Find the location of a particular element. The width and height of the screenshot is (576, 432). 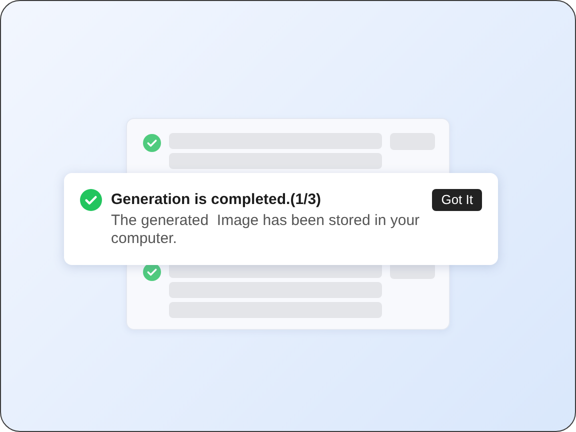

toast-message: The generated Image has been stored in your computer. is located at coordinates (266, 230).